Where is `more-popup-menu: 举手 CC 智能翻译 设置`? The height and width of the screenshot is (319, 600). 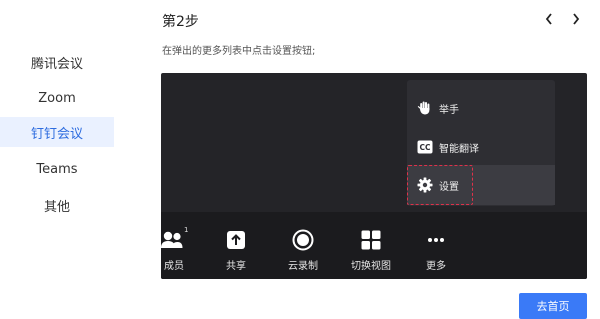
more-popup-menu: 举手 CC 智能翻译 设置 is located at coordinates (481, 143).